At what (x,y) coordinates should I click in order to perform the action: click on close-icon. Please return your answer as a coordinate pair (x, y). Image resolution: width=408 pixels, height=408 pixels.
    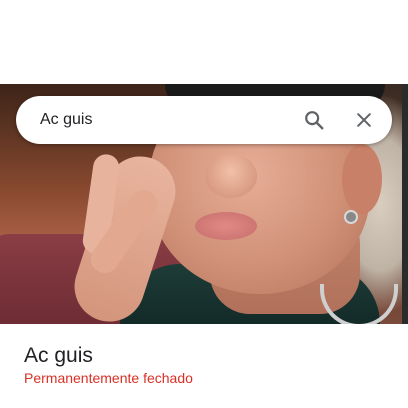
    Looking at the image, I should click on (364, 120).